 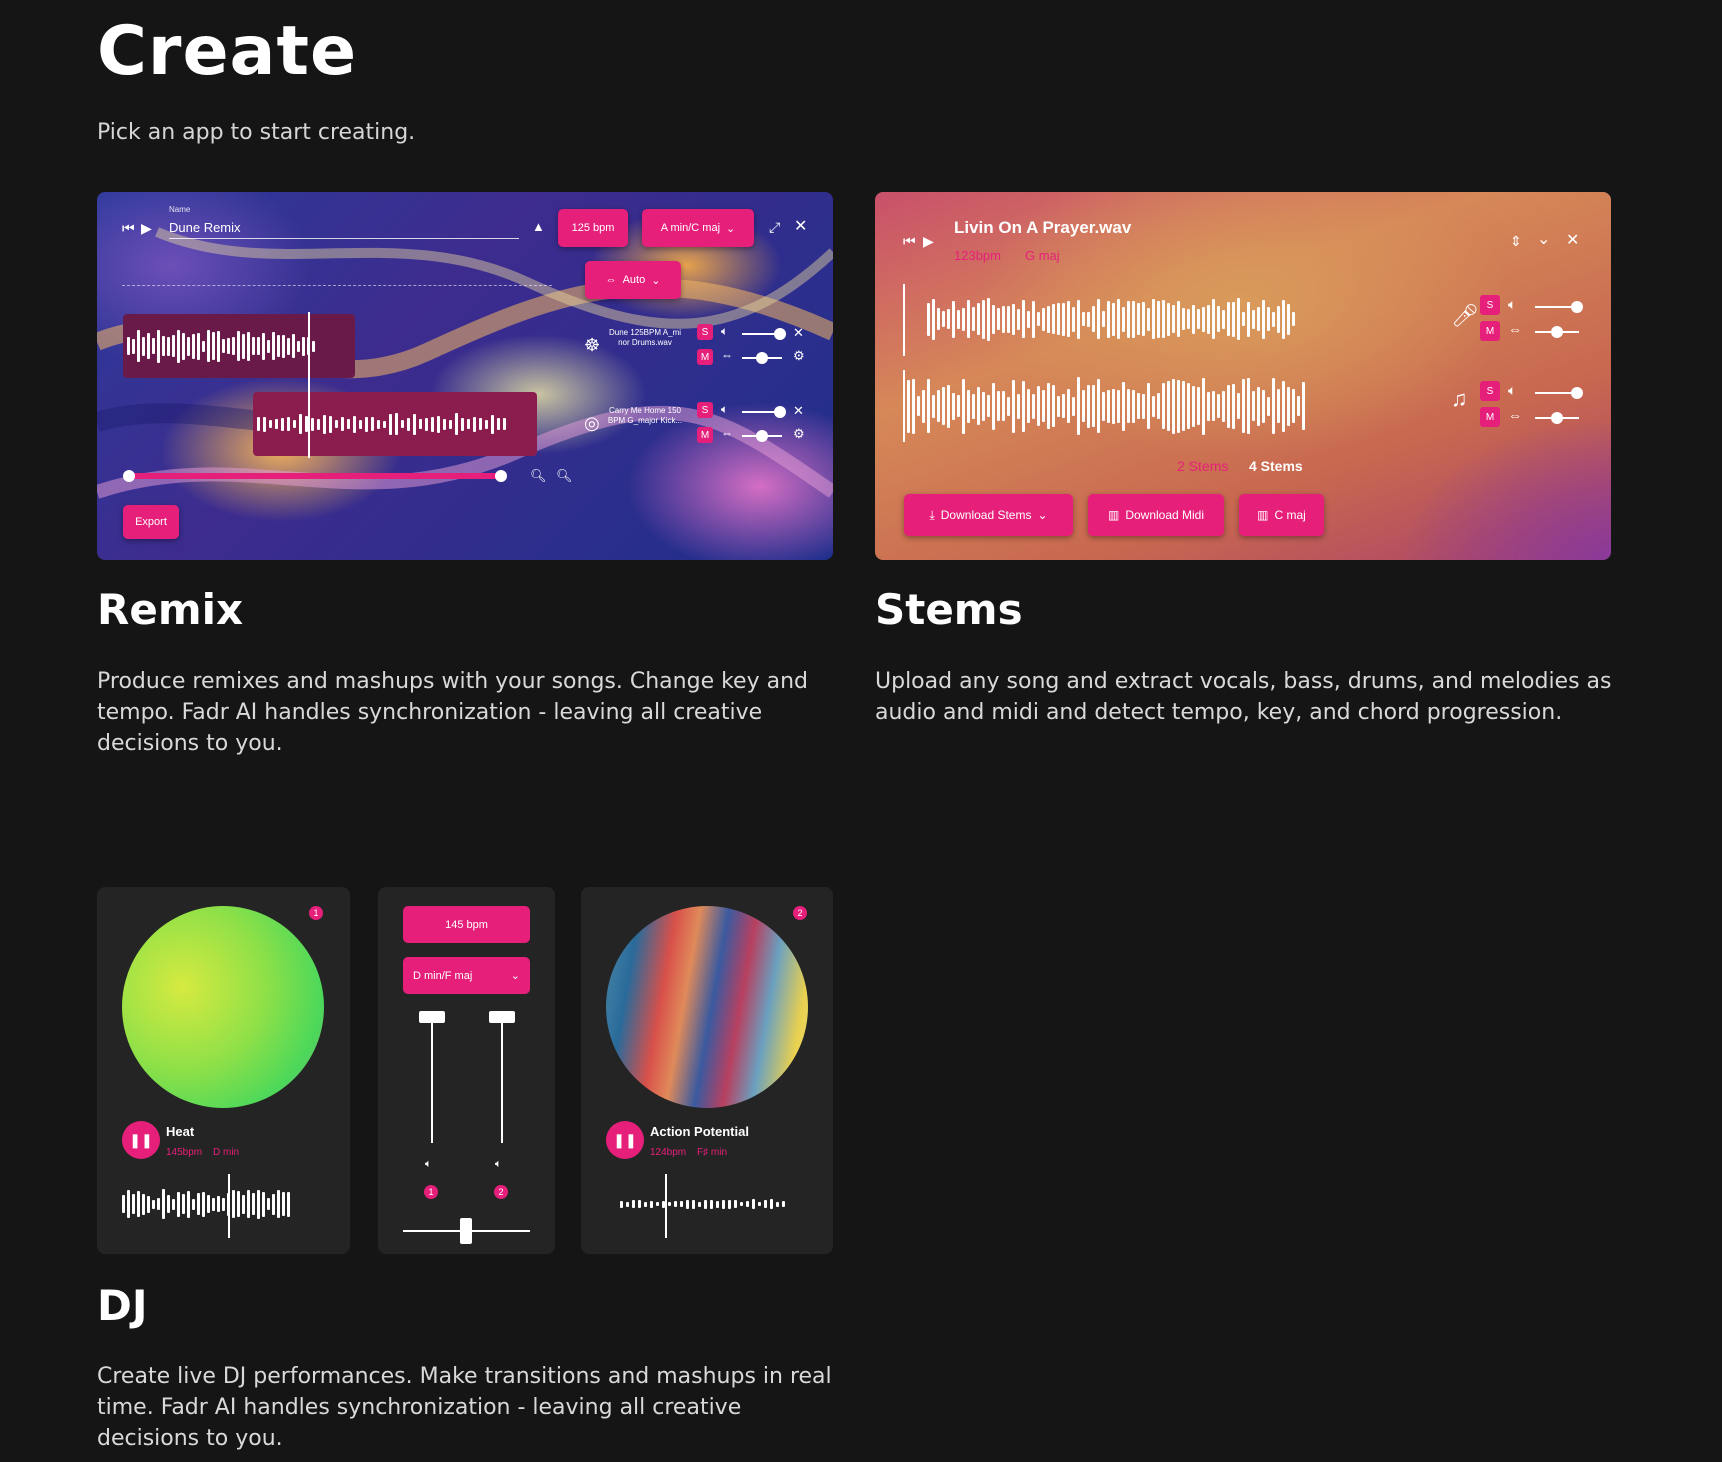 What do you see at coordinates (564, 475) in the screenshot?
I see `zoom-in-icon: 🔍︎` at bounding box center [564, 475].